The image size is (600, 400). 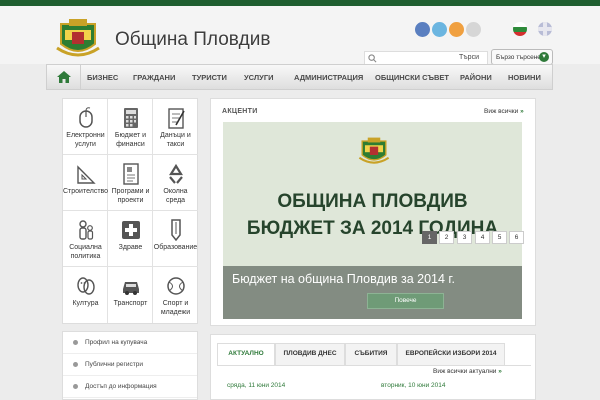 I want to click on search-button: Търси, so click(x=469, y=57).